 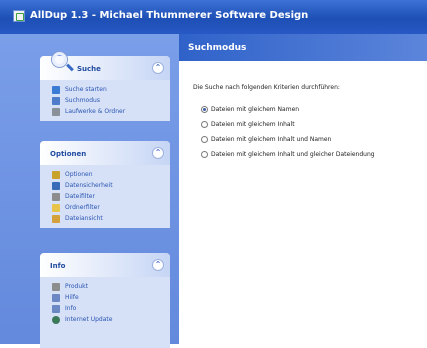 What do you see at coordinates (56, 218) in the screenshot?
I see `file-view-icon` at bounding box center [56, 218].